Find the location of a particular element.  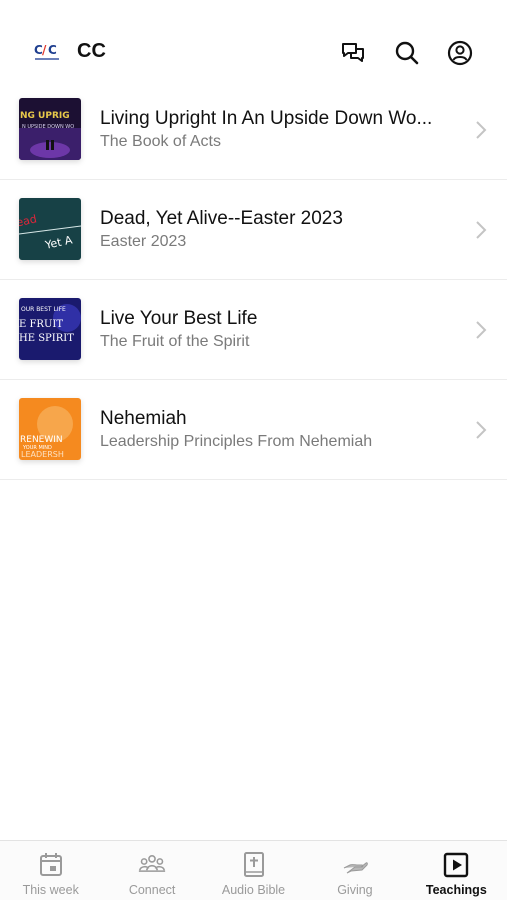

tab-label: Teachings is located at coordinates (456, 890).